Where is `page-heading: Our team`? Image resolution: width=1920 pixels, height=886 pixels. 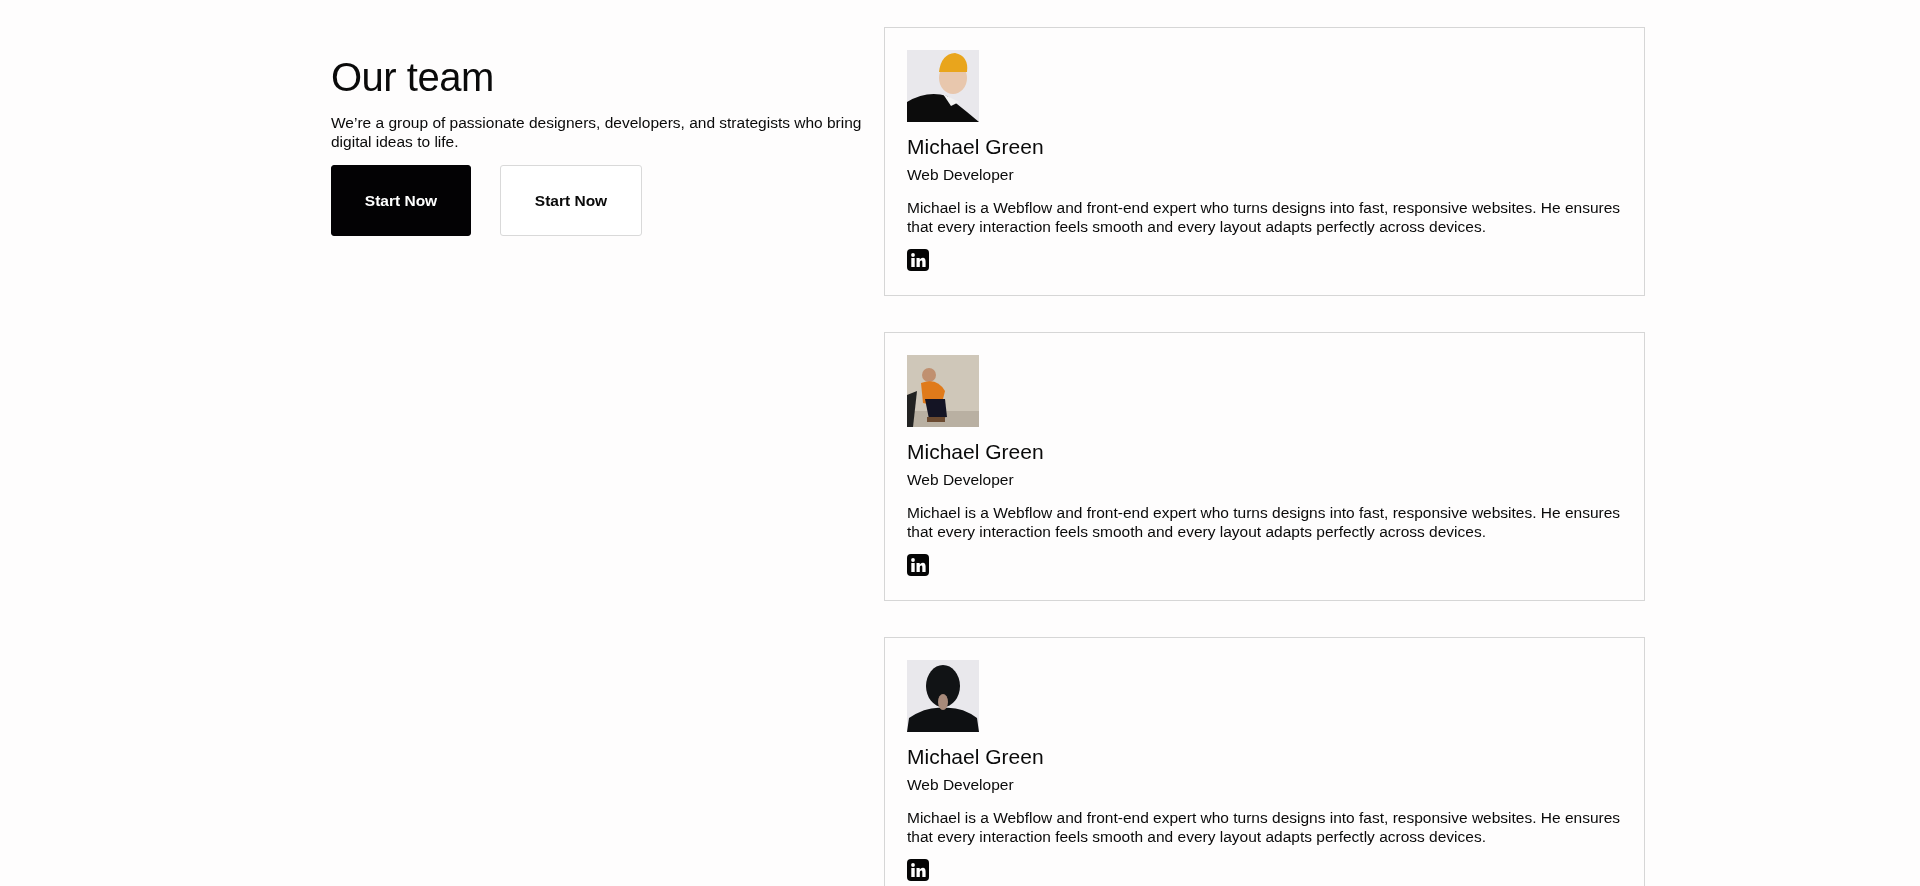 page-heading: Our team is located at coordinates (413, 77).